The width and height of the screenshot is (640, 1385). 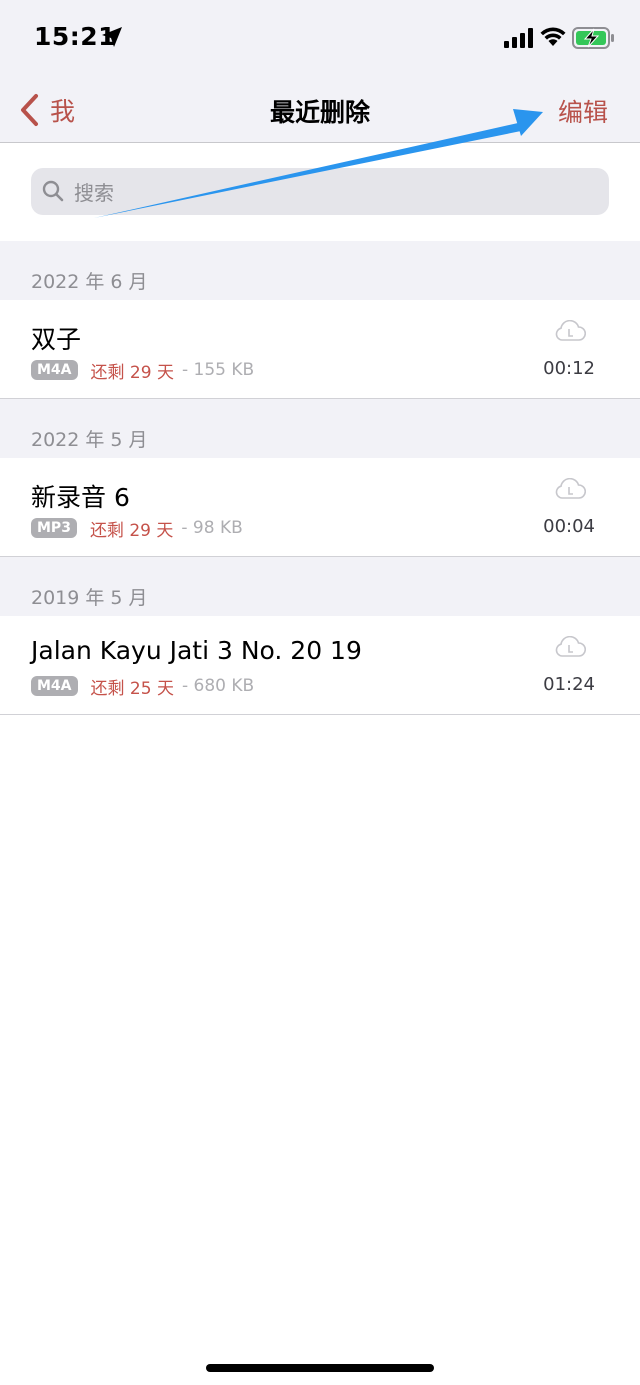 I want to click on recording-row: 双子 M4A 还剩 29 天 - 155 KB 00:12, so click(x=320, y=349).